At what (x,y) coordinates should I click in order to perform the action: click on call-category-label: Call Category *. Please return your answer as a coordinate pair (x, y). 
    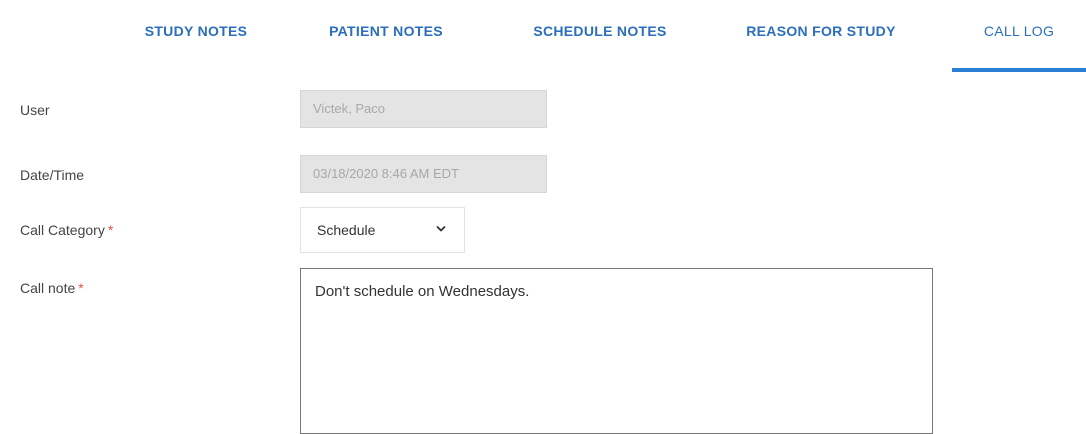
    Looking at the image, I should click on (66, 230).